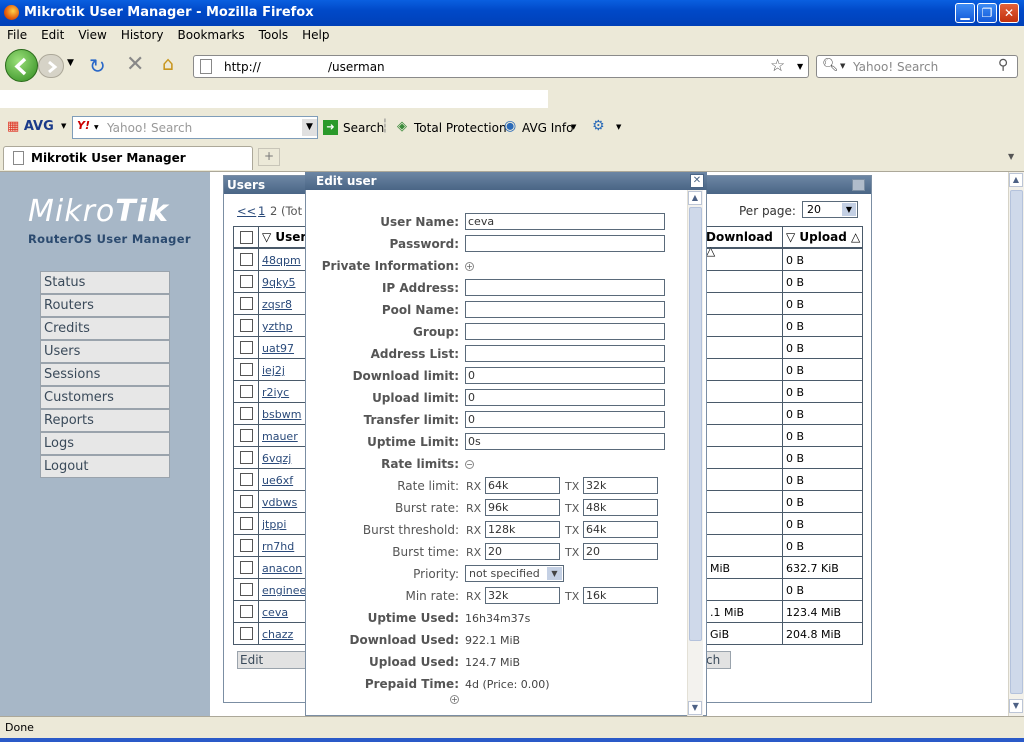 Image resolution: width=1024 pixels, height=742 pixels. Describe the element at coordinates (105, 328) in the screenshot. I see `sidebar-item-credits: Credits` at that location.